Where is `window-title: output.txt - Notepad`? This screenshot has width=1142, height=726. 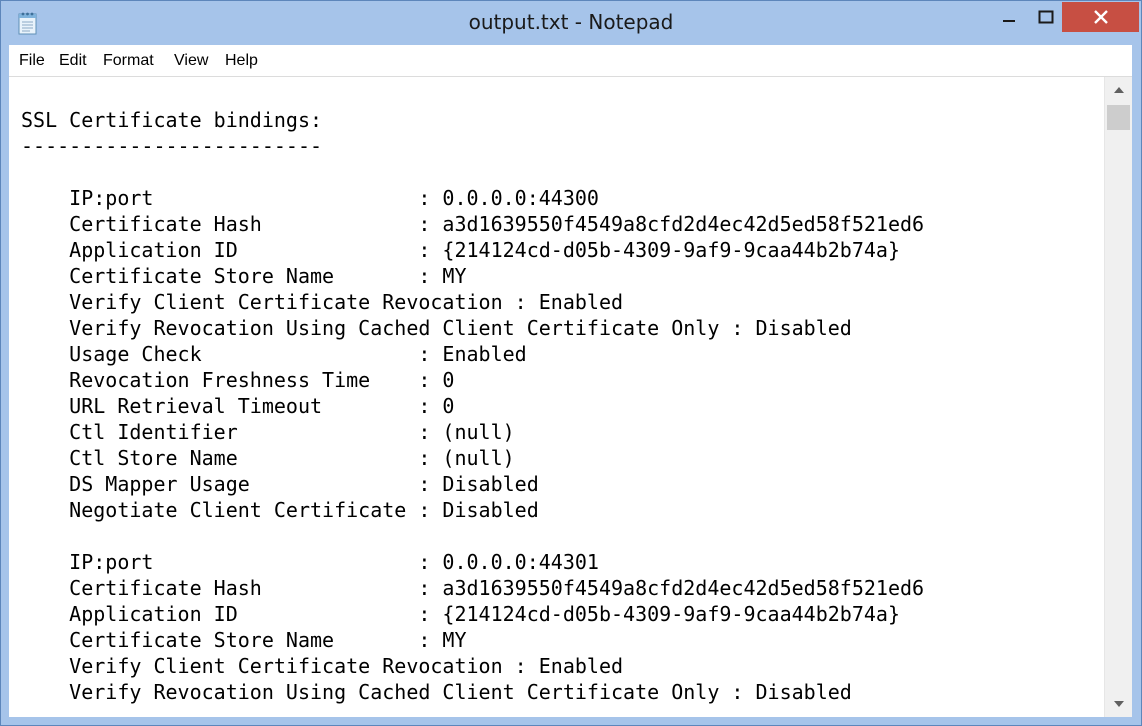
window-title: output.txt - Notepad is located at coordinates (571, 22).